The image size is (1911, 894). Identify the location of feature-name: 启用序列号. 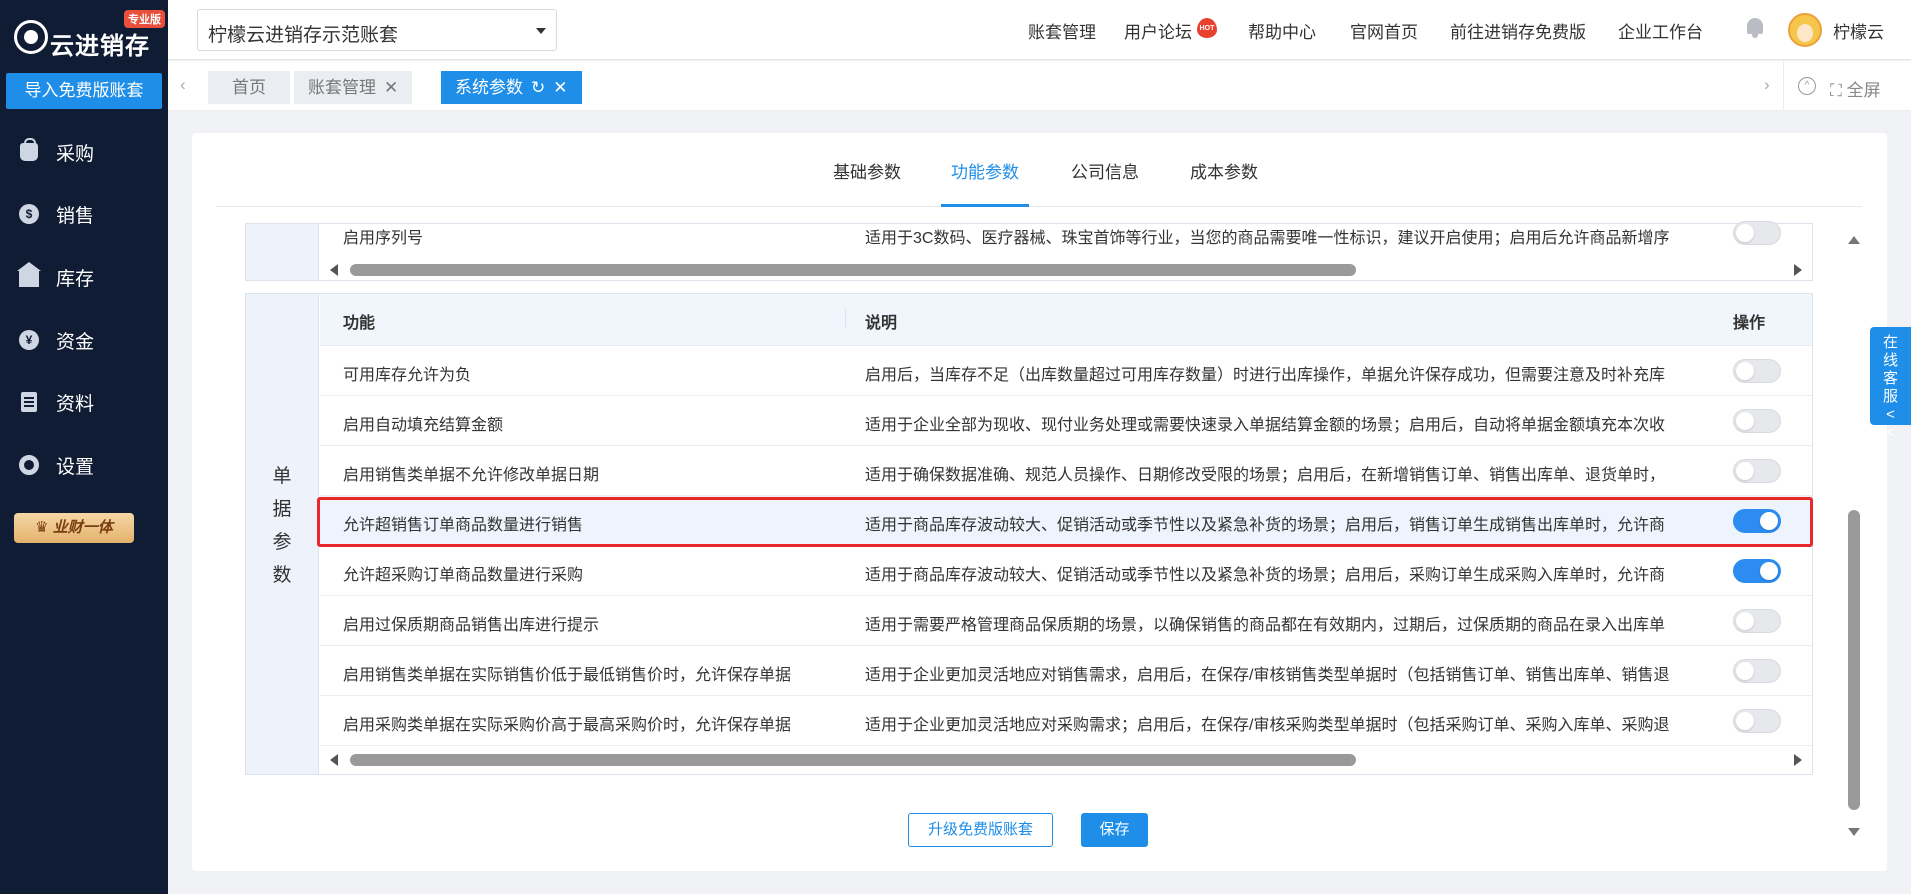
(383, 238).